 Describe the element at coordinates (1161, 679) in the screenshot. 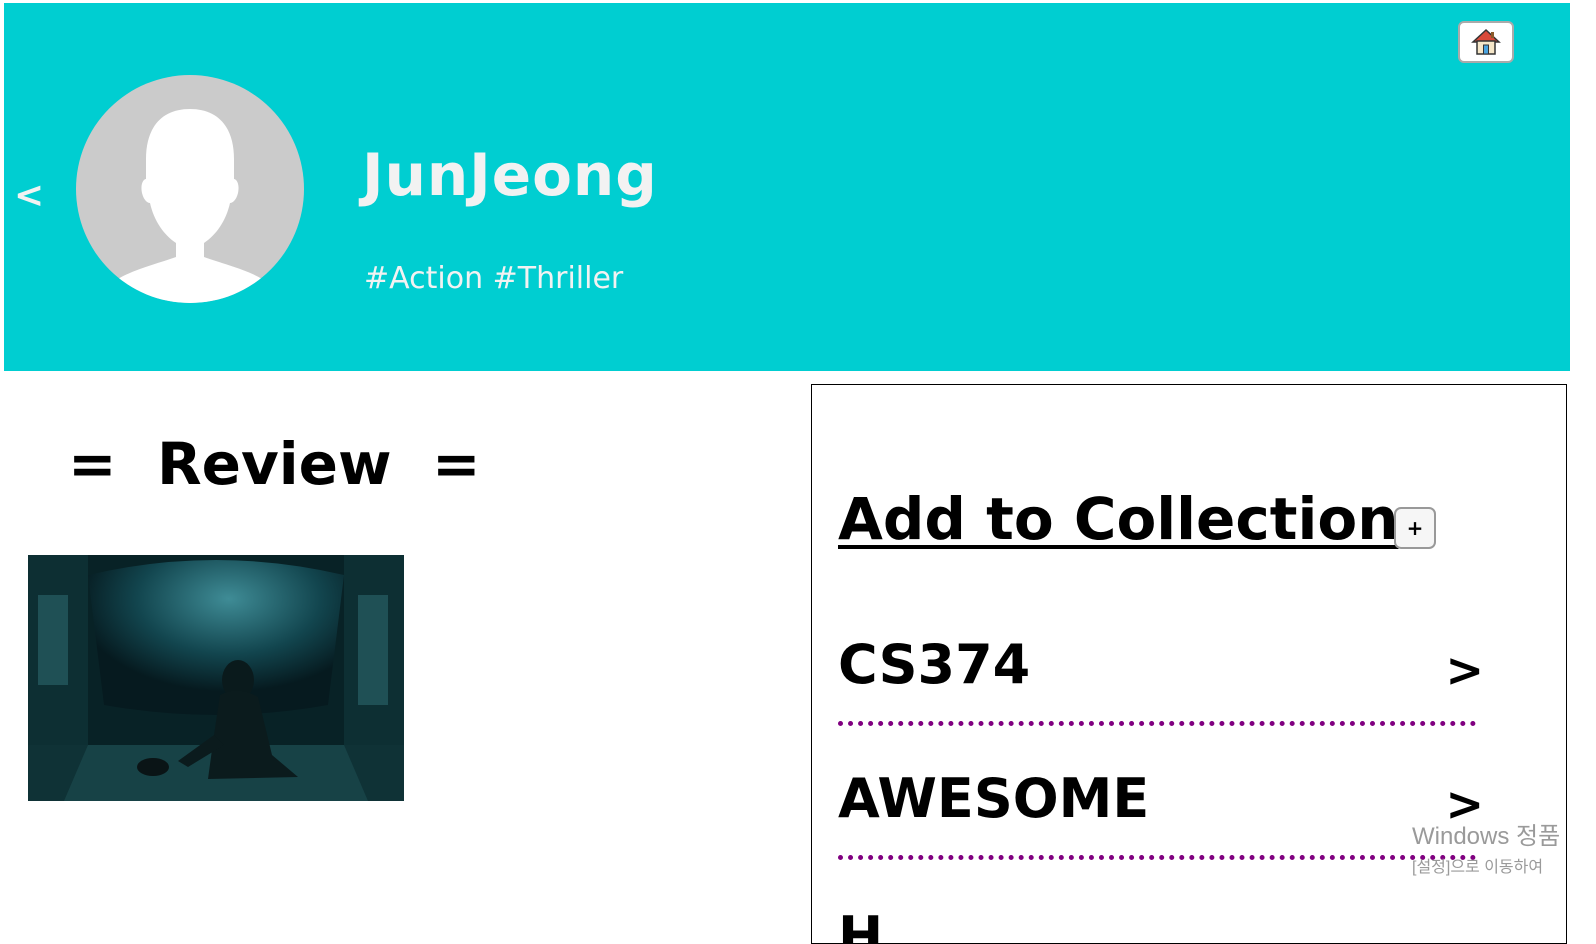

I see `collection-item-cs374: CS374 >` at that location.